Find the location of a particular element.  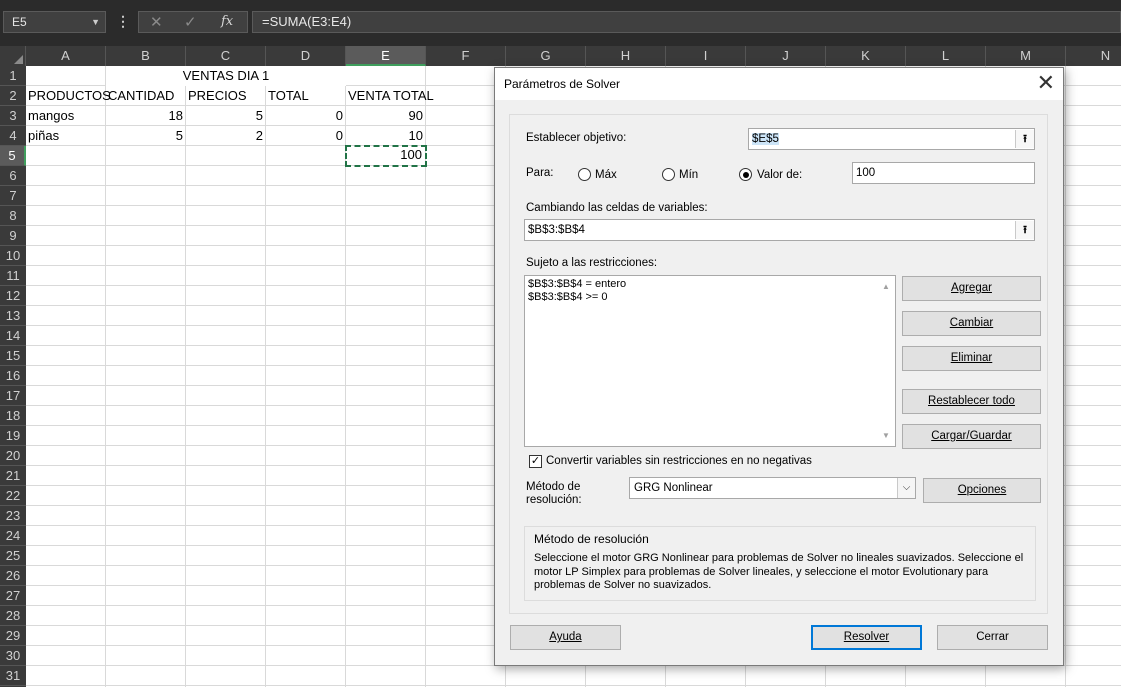

row-header-21: 21 is located at coordinates (13, 476).